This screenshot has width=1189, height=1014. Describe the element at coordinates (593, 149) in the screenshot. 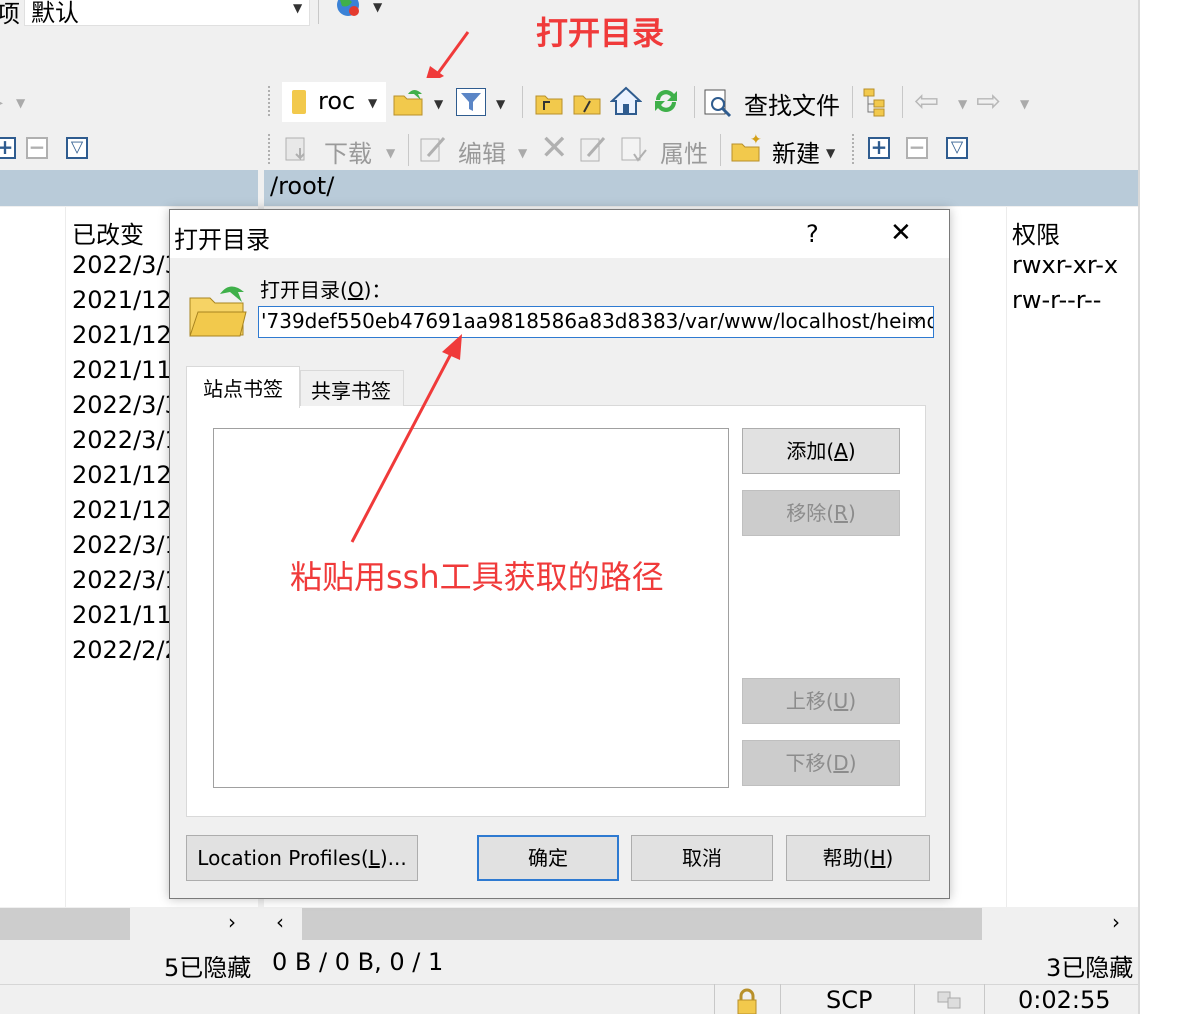

I see `rename-icon` at that location.